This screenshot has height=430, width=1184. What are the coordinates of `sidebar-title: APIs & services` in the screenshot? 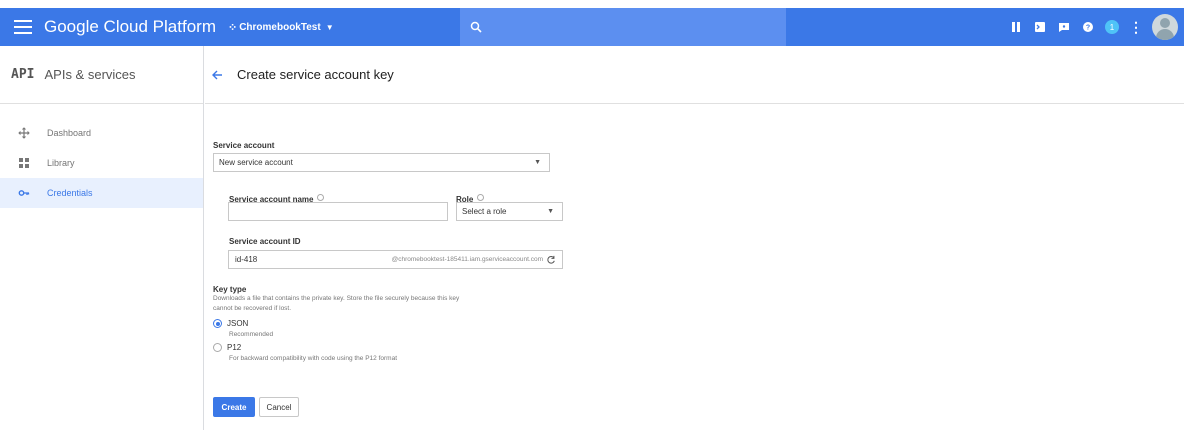 It's located at (90, 74).